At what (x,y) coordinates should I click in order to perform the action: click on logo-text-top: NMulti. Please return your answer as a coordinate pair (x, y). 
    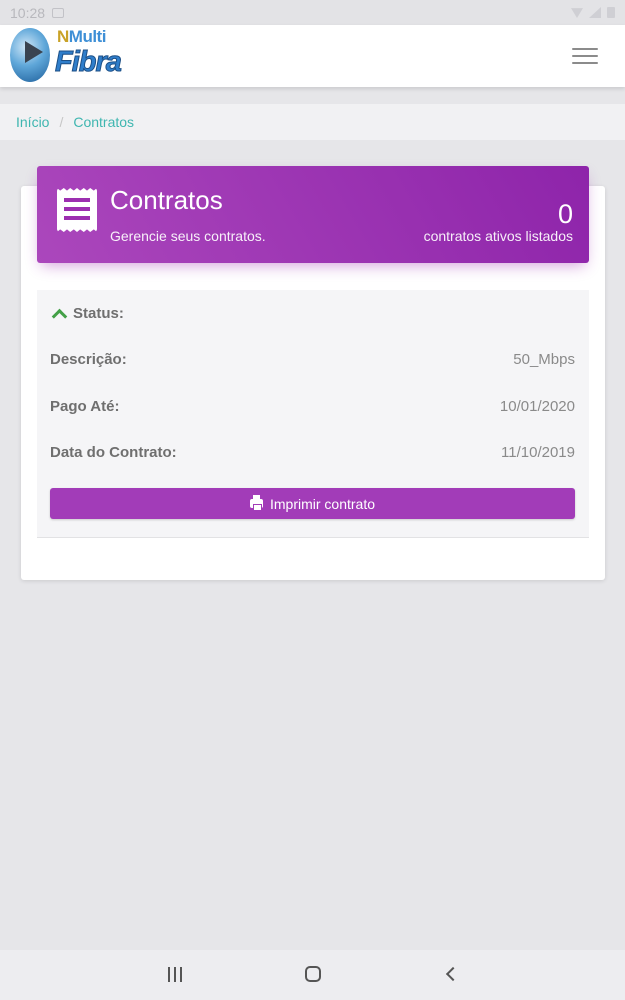
    Looking at the image, I should click on (81, 36).